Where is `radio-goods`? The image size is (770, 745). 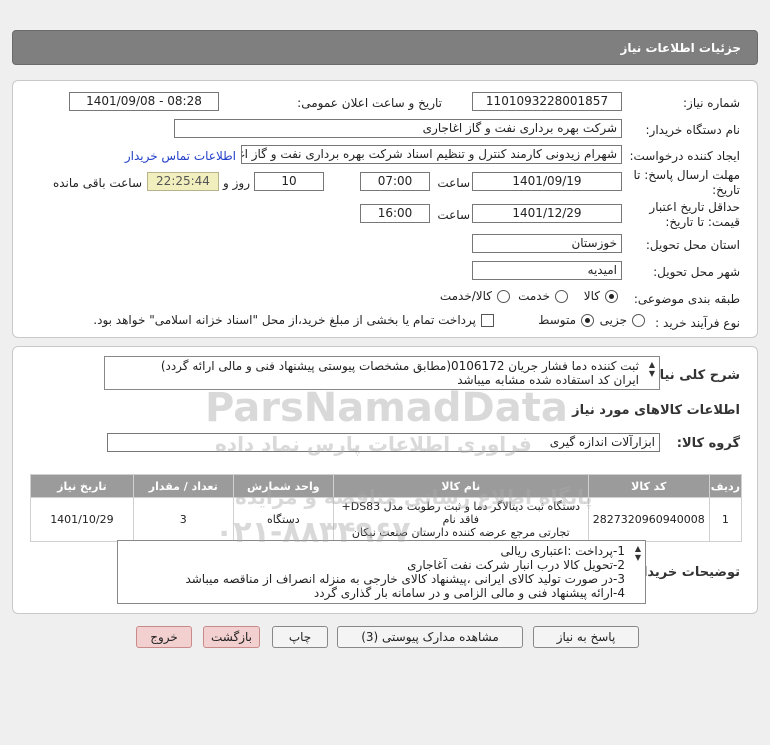
radio-goods is located at coordinates (611, 296).